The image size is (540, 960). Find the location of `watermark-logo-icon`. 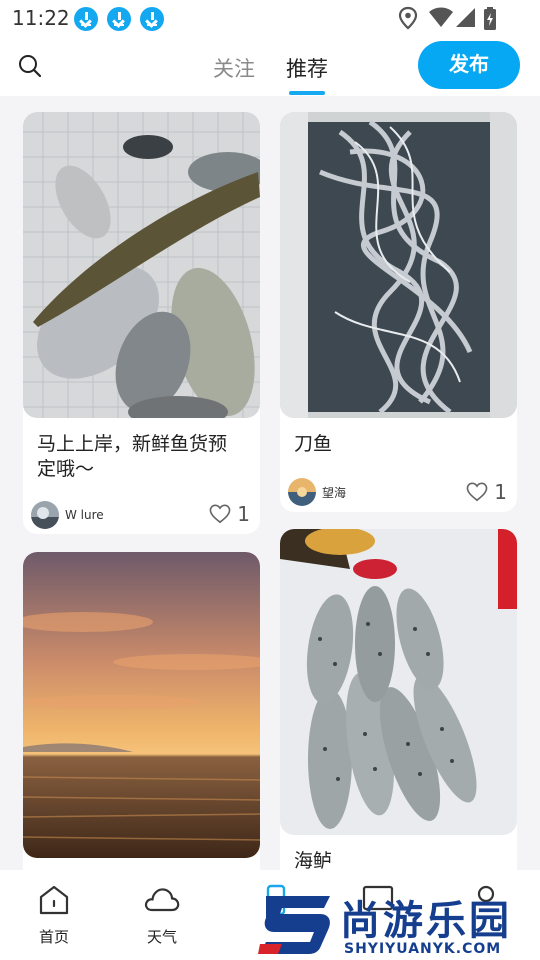

watermark-logo-icon is located at coordinates (294, 925).